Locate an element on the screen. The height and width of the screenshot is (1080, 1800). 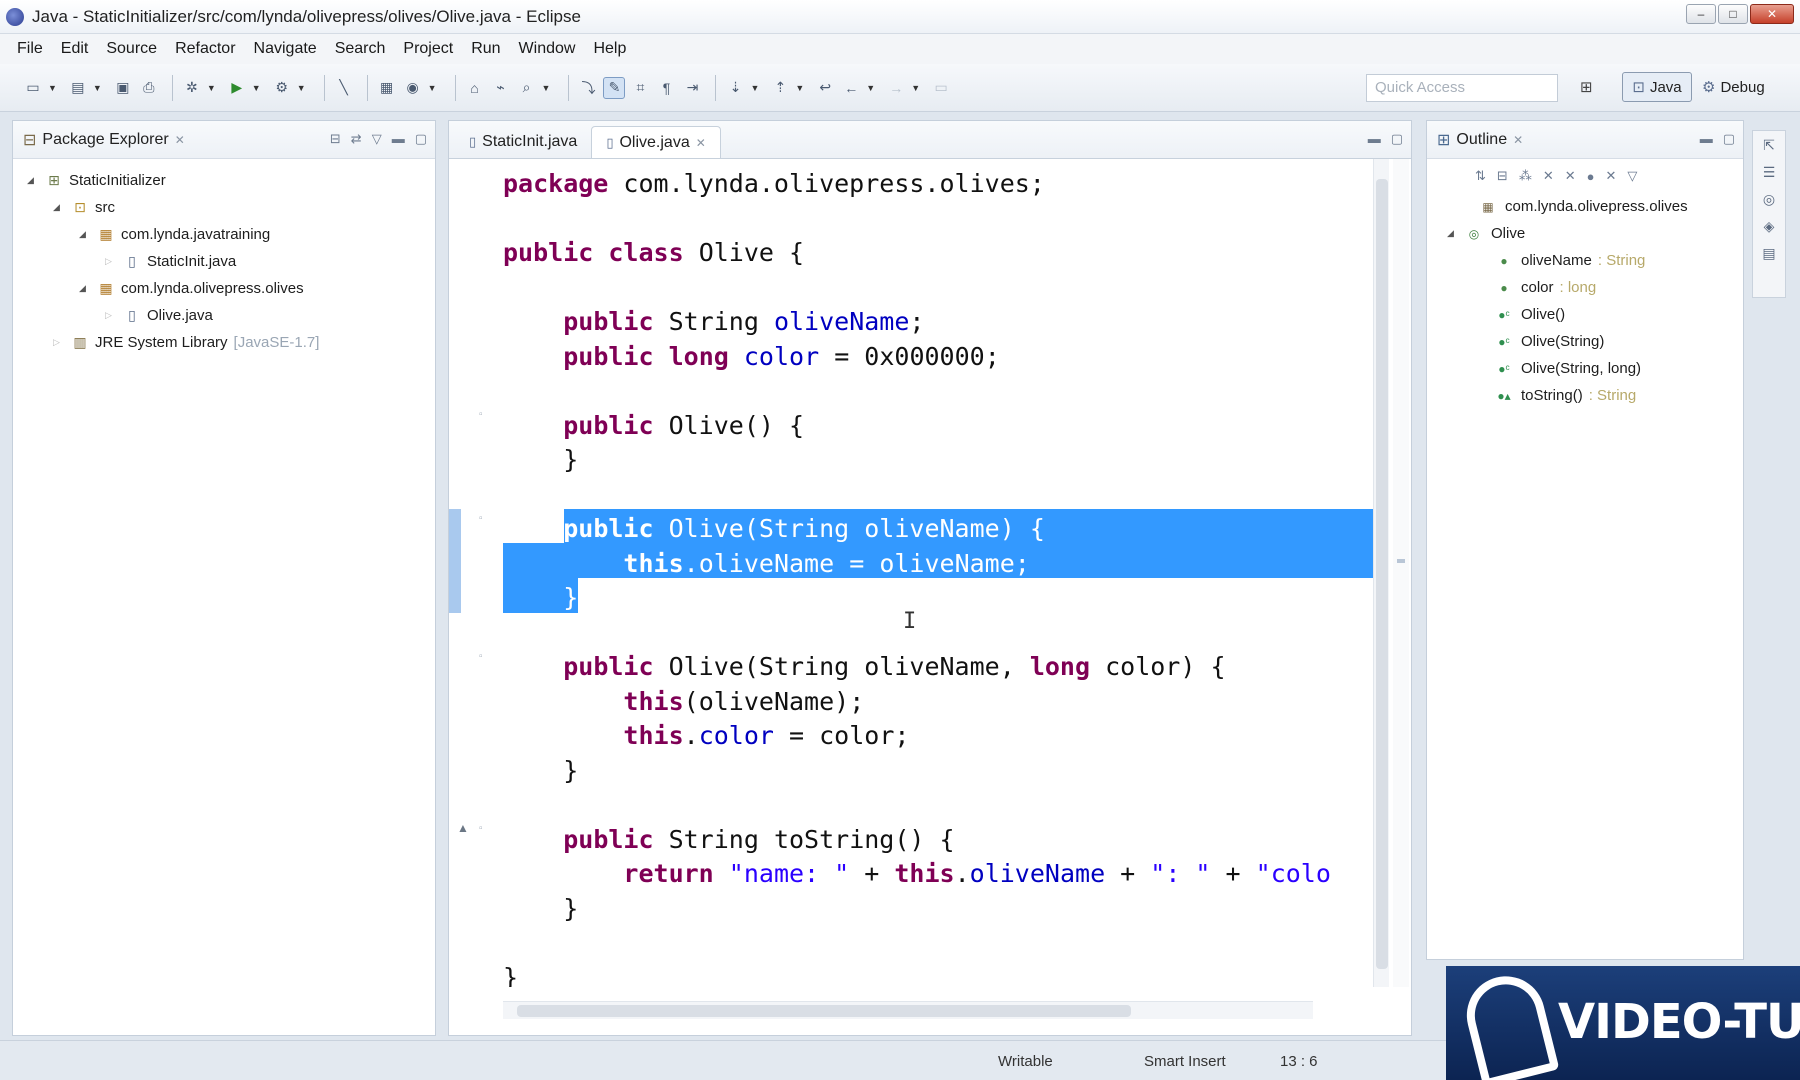
sort-icon: ⇅ is located at coordinates (1480, 176).